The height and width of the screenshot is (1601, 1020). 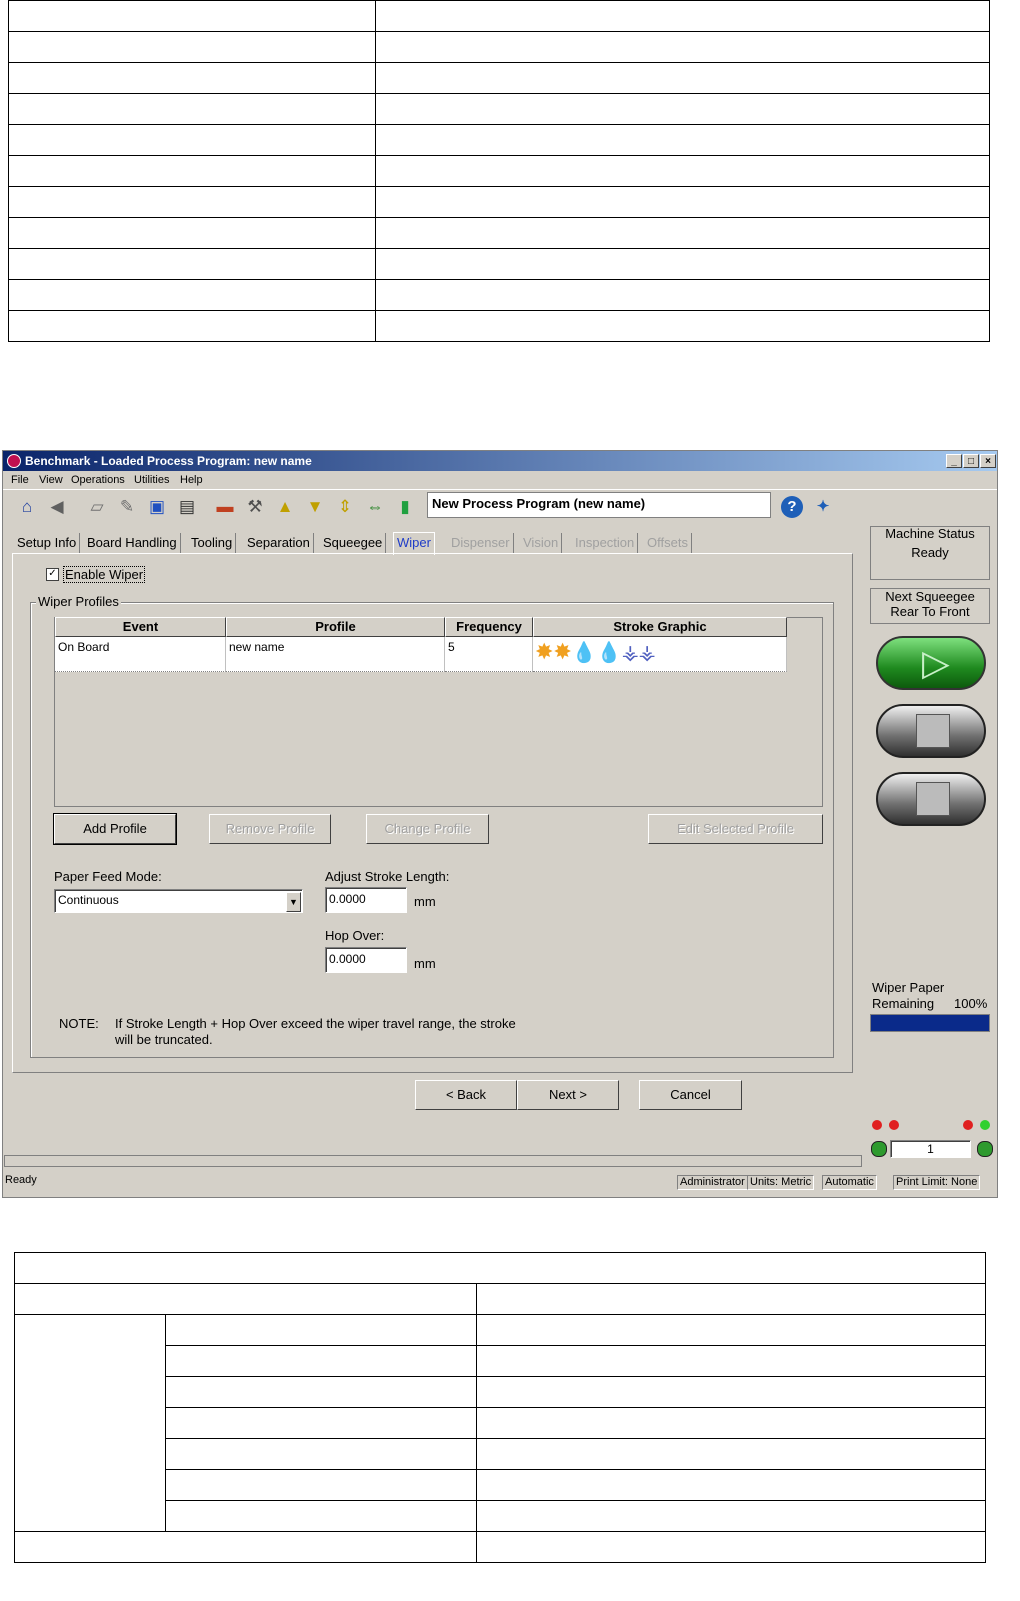 What do you see at coordinates (335, 654) in the screenshot?
I see `cell-profile: new name` at bounding box center [335, 654].